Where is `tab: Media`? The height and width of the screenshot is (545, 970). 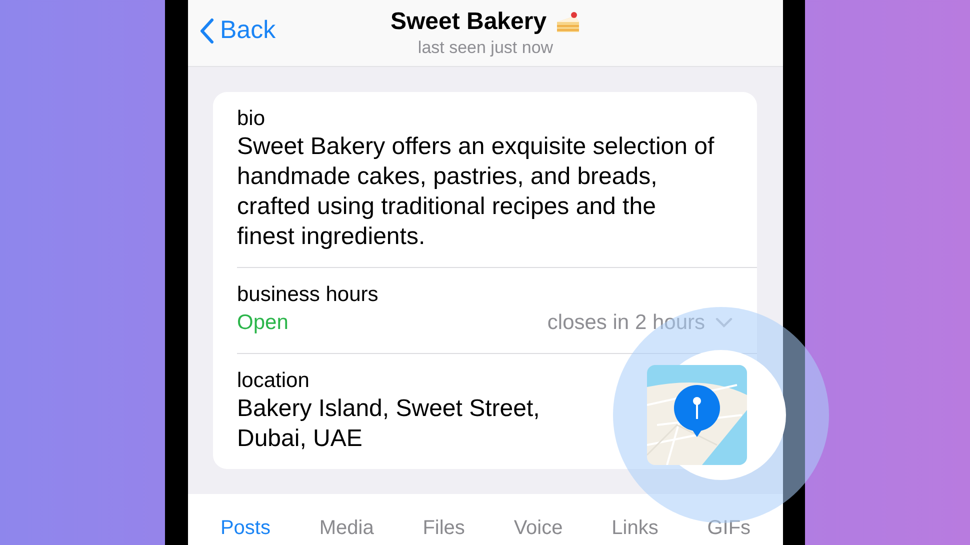 tab: Media is located at coordinates (346, 528).